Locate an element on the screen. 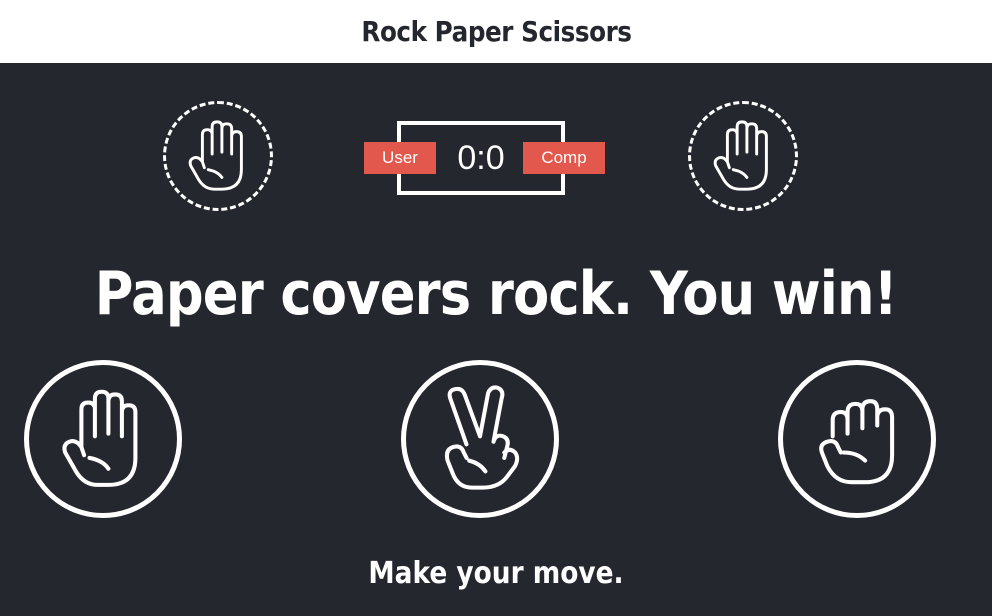 This screenshot has width=992, height=616. user-score-label: User is located at coordinates (400, 158).